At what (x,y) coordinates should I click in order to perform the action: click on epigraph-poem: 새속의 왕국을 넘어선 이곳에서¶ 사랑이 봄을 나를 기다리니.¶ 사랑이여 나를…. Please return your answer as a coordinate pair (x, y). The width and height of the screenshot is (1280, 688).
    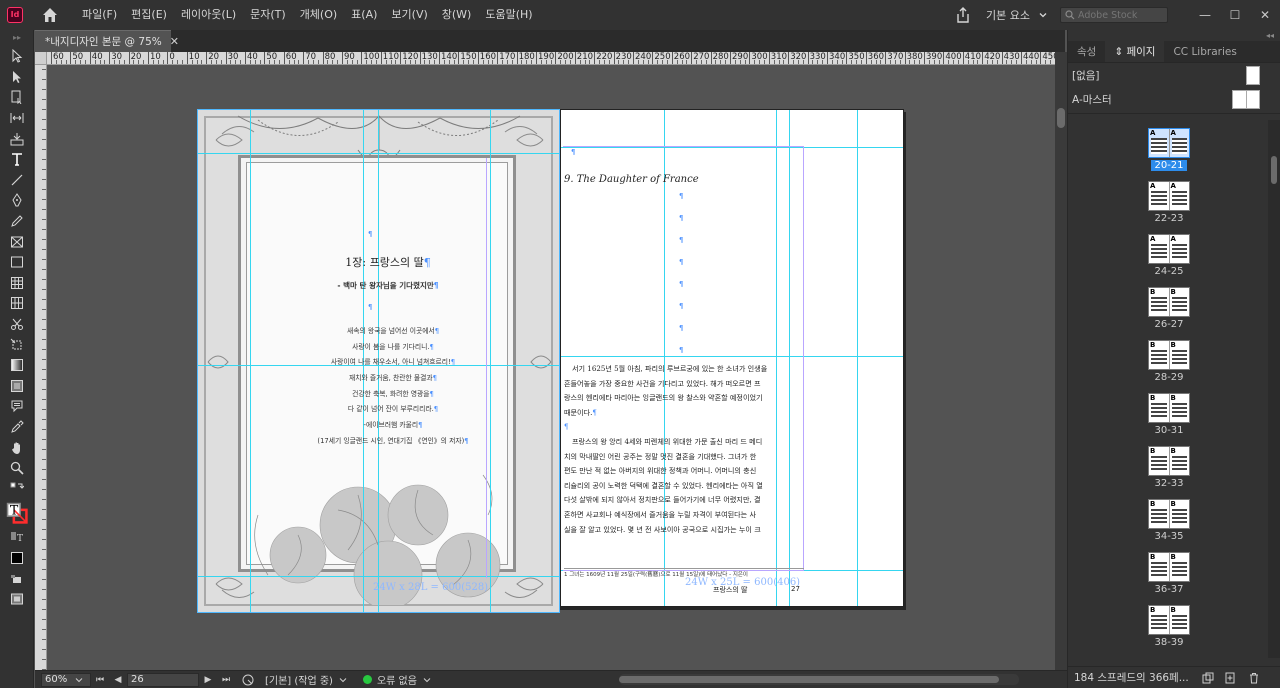
    Looking at the image, I should click on (393, 387).